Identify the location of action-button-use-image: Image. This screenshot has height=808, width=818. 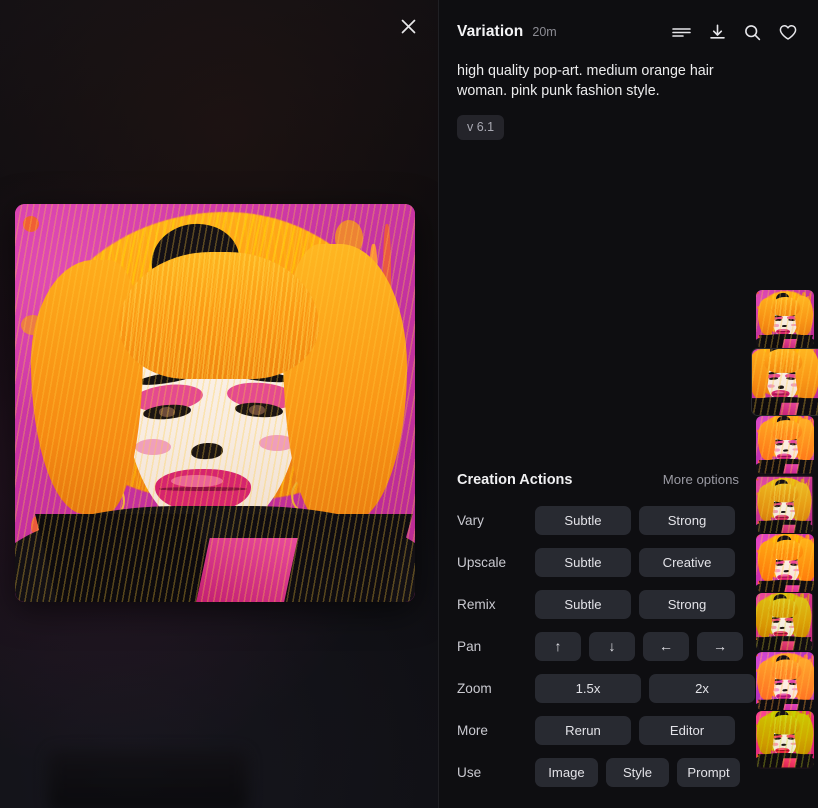
(566, 772).